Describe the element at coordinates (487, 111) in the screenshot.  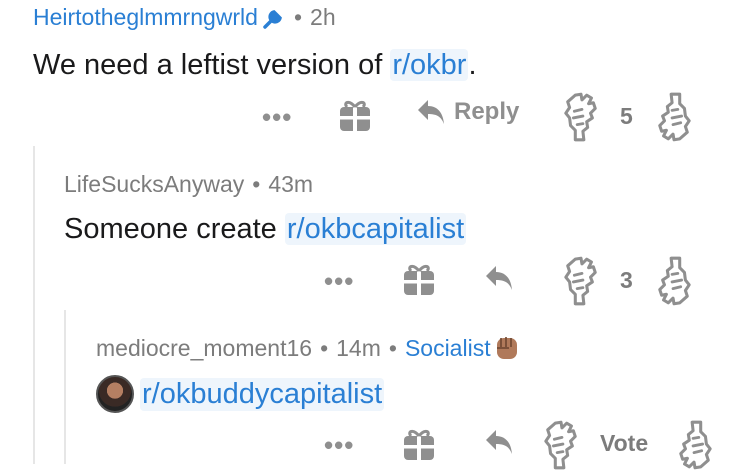
I see `comment-1-reply-label: Reply` at that location.